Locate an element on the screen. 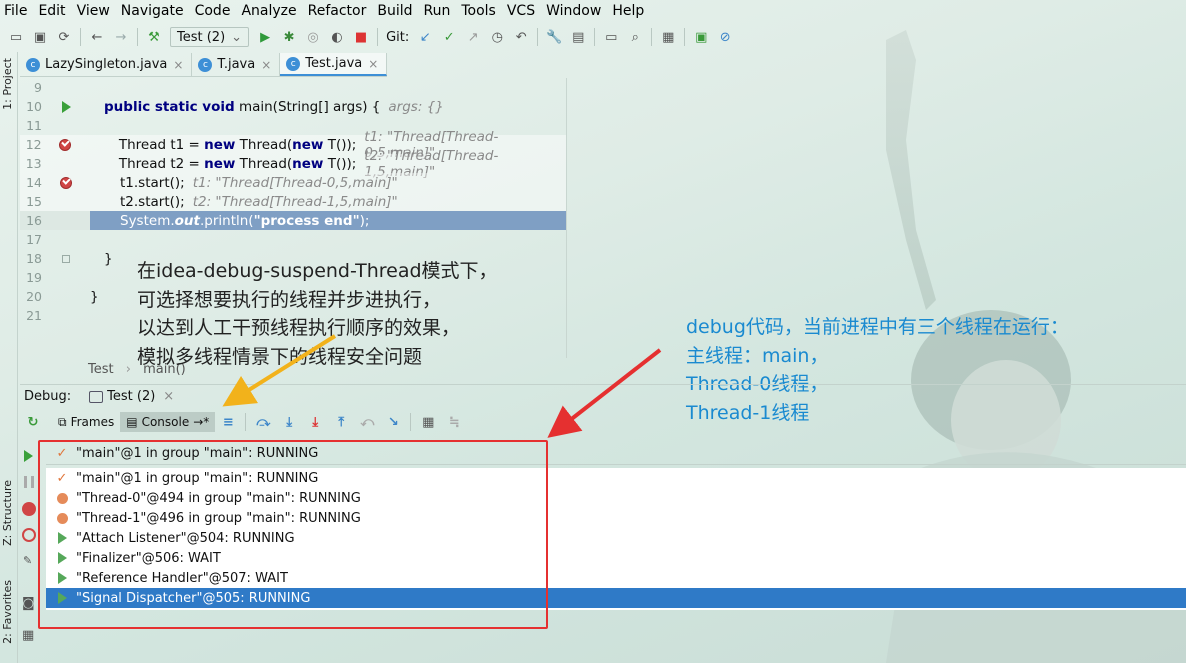 The width and height of the screenshot is (1186, 663). menu-code: Code is located at coordinates (213, 11).